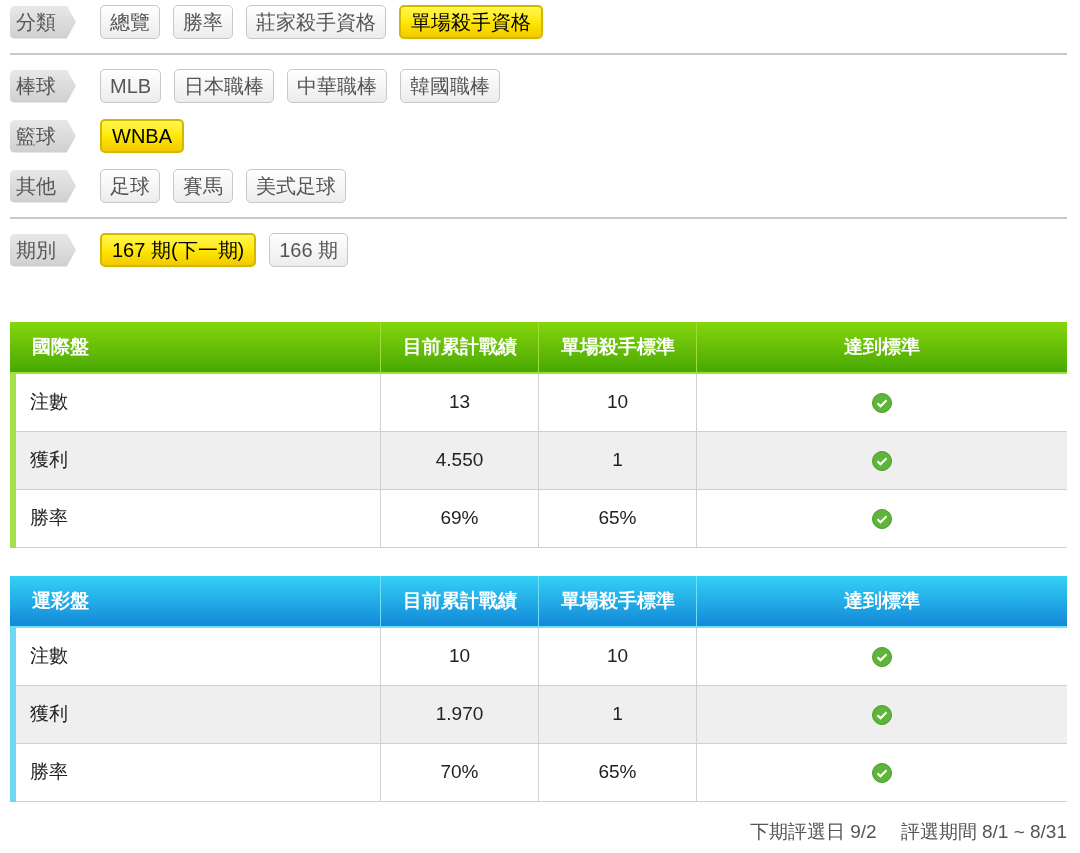 The width and height of the screenshot is (1080, 853). I want to click on filter-button: 167 期(下一期), so click(178, 250).